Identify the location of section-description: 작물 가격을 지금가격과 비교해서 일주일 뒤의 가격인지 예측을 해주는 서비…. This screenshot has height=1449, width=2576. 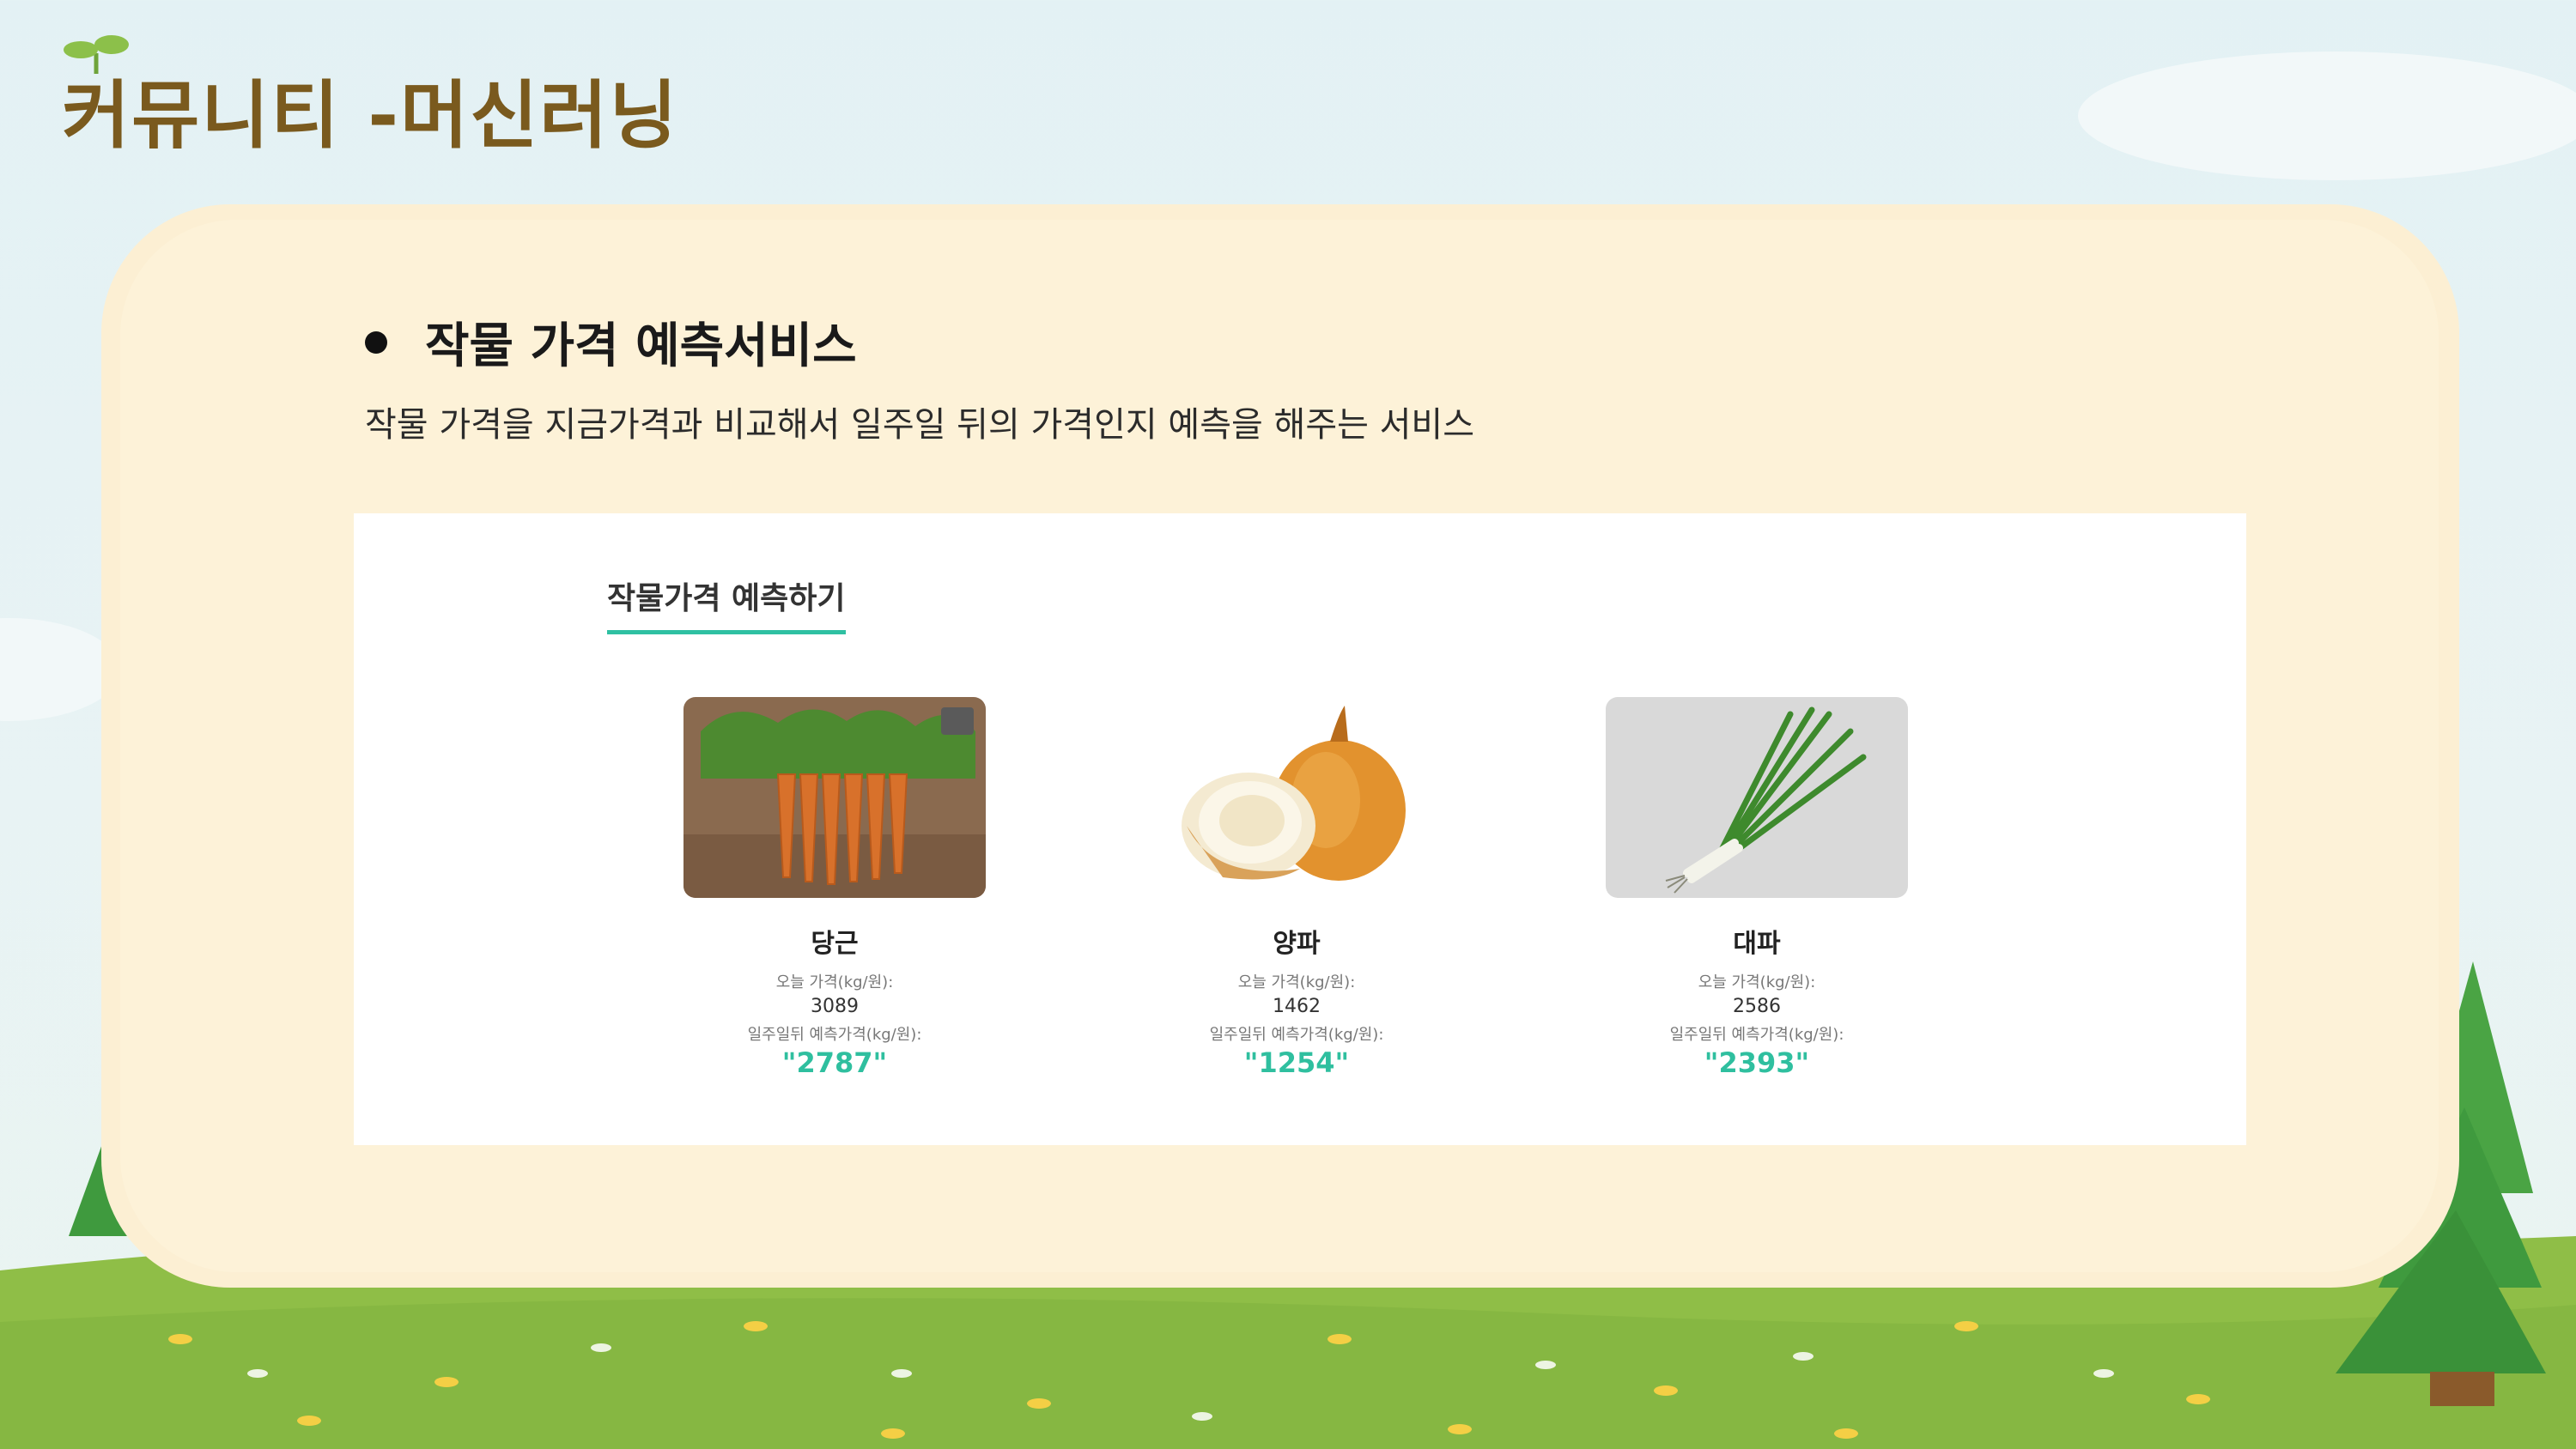
(920, 425).